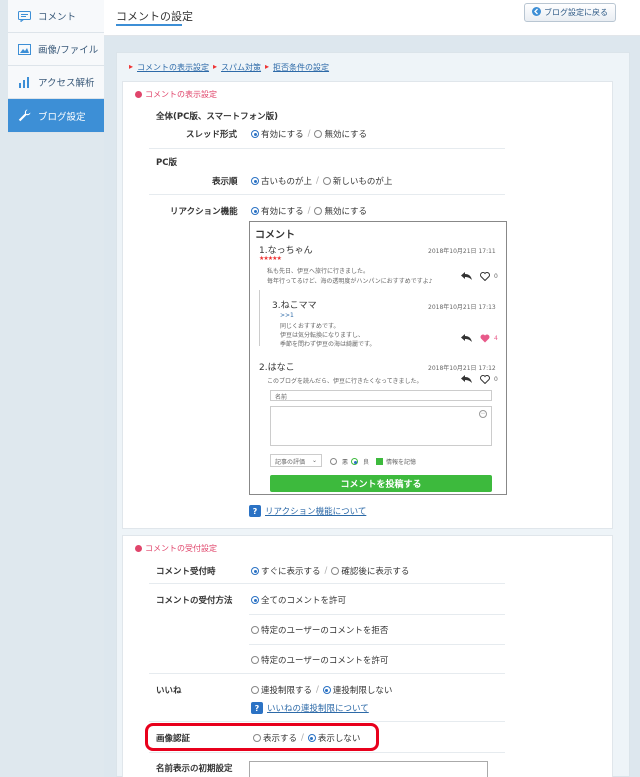 Image resolution: width=640 pixels, height=777 pixels. Describe the element at coordinates (241, 67) in the screenshot. I see `breadcrumb-link-spam: スパム対策` at that location.